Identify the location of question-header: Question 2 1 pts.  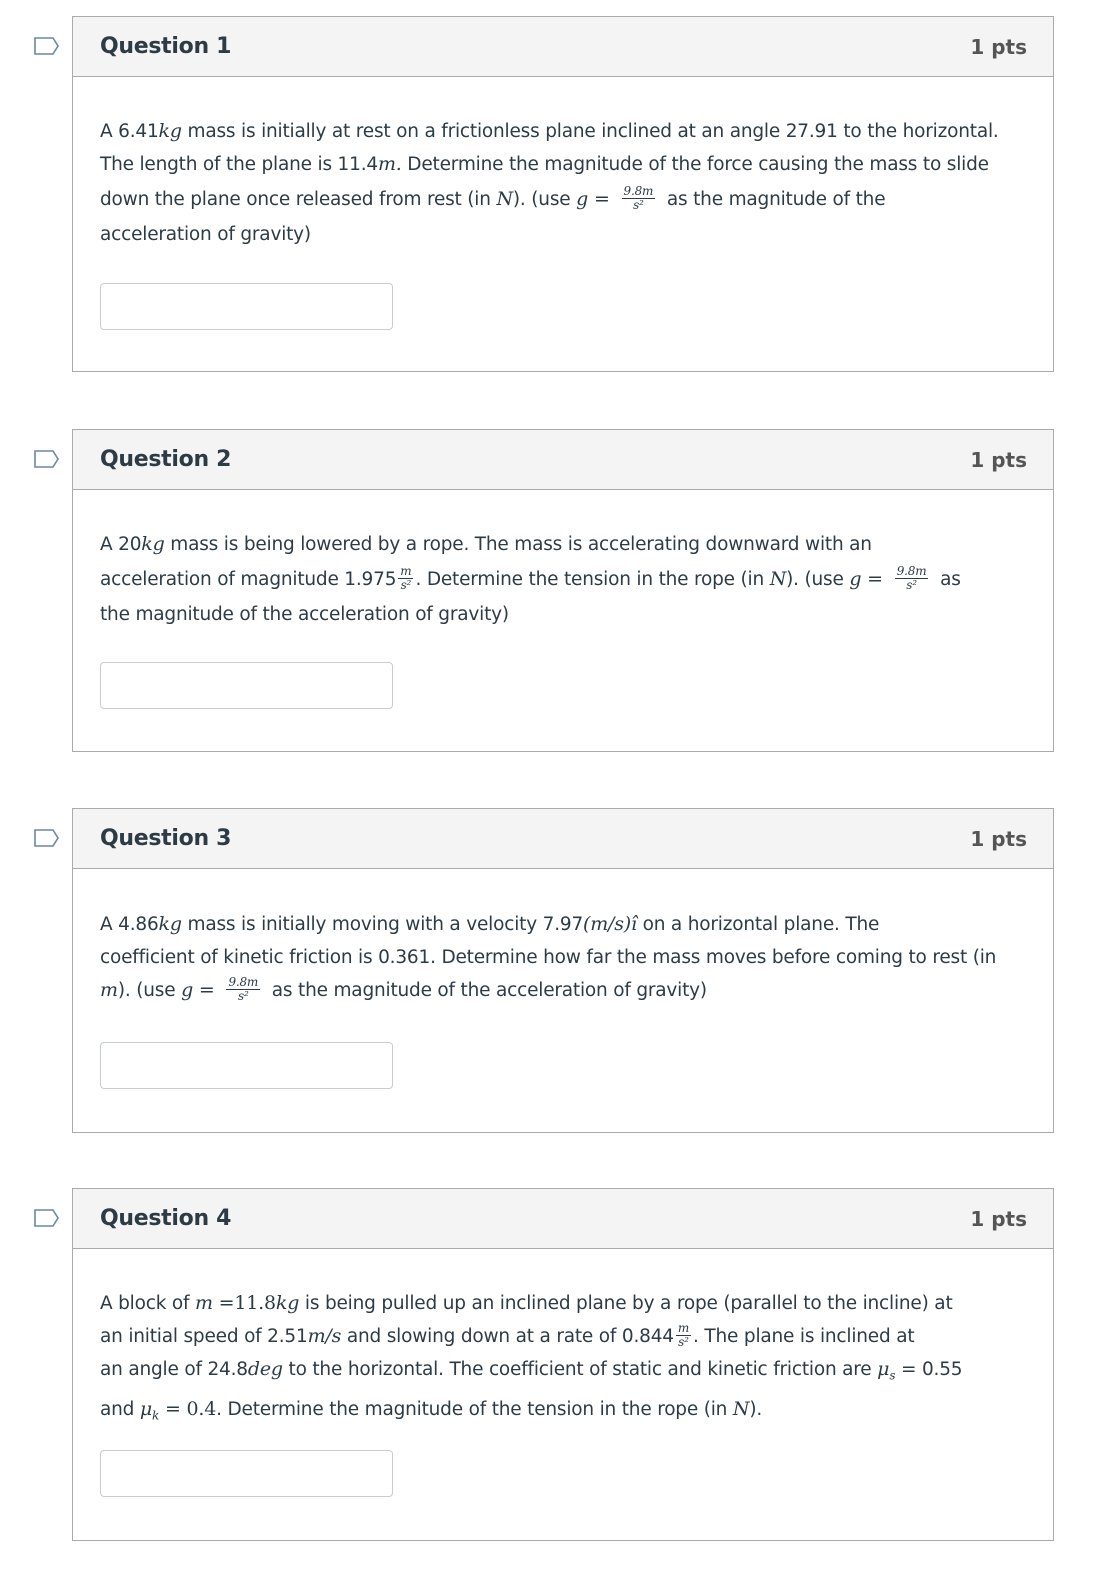
(563, 460).